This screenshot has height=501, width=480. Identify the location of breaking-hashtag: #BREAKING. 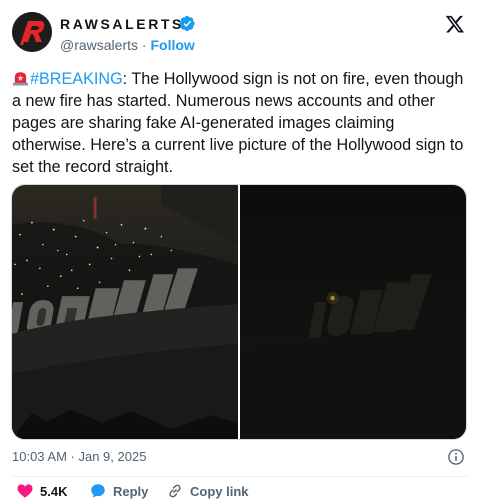
(76, 79).